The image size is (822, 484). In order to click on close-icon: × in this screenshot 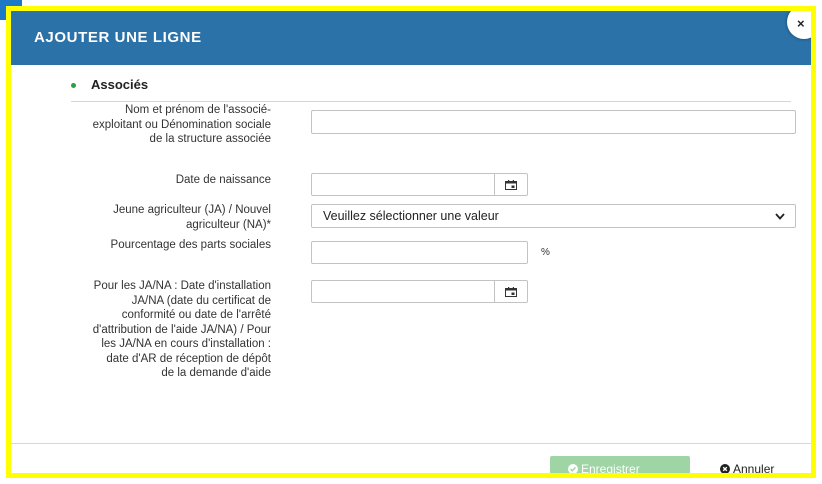, I will do `click(801, 23)`.